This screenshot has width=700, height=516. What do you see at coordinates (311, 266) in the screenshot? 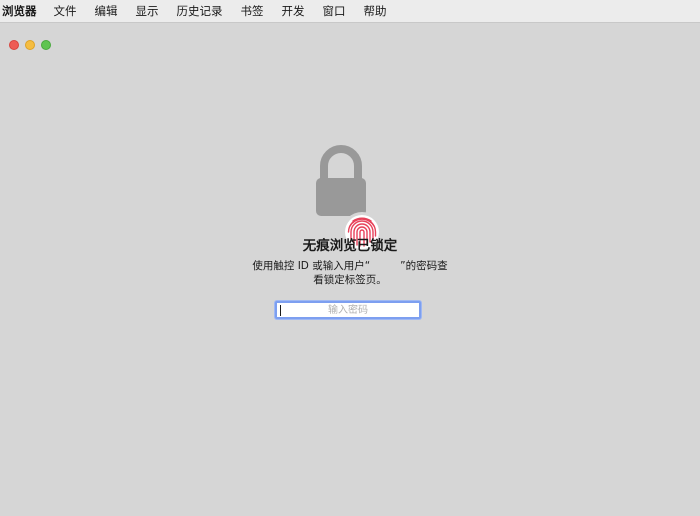
I see `description-part-1: 使用触控 ID 或输入用户“` at bounding box center [311, 266].